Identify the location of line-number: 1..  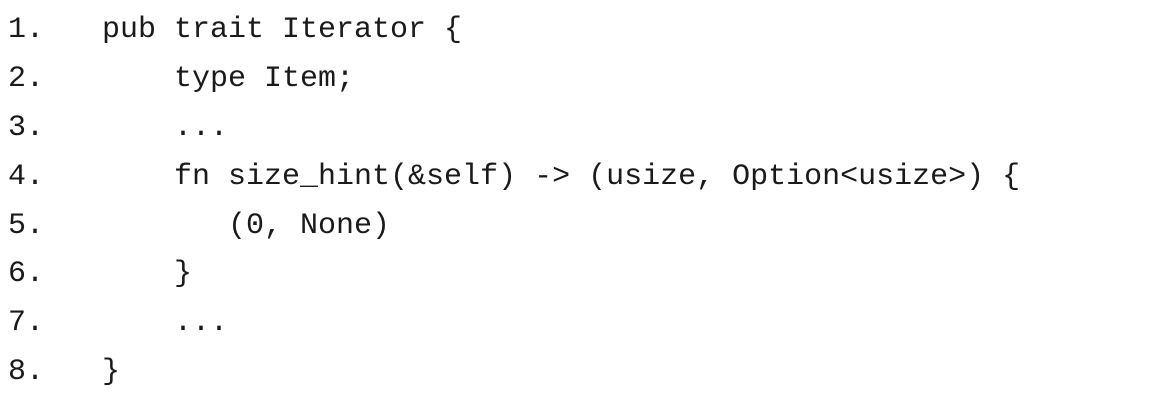
(26, 30).